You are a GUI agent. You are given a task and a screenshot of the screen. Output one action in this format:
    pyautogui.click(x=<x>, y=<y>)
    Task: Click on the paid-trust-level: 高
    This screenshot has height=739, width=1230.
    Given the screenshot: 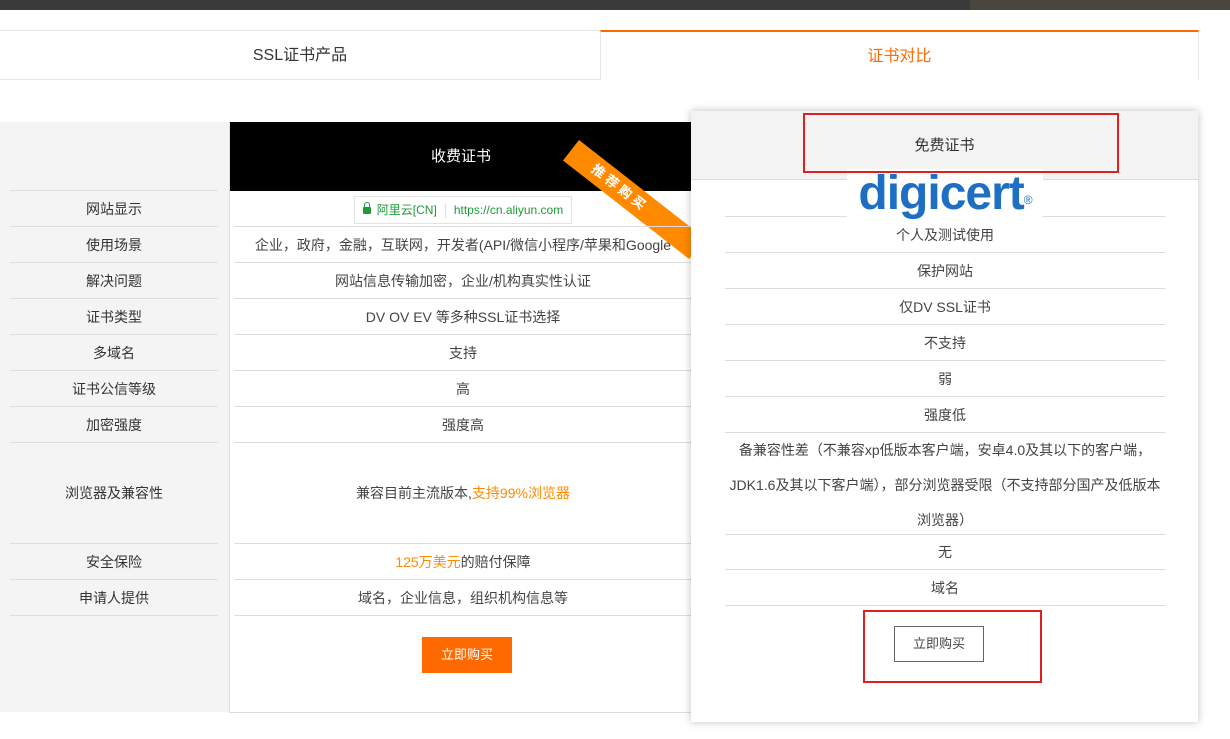 What is the action you would take?
    pyautogui.click(x=462, y=389)
    